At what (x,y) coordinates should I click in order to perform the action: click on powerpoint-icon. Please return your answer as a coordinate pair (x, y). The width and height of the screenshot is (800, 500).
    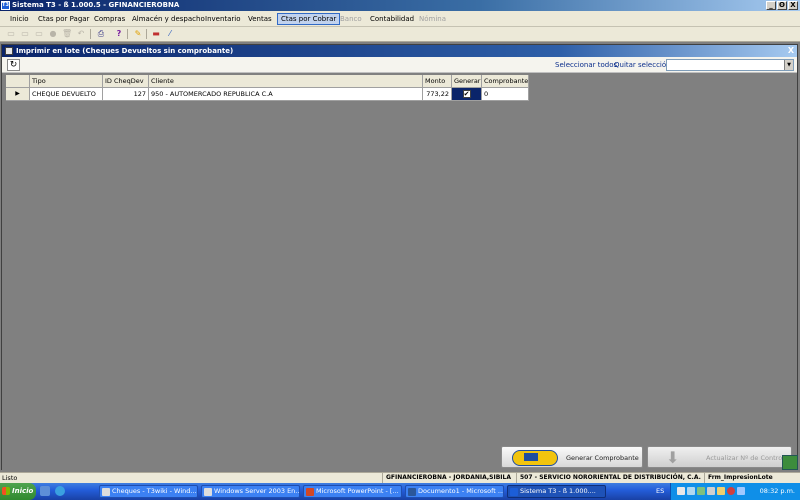
    Looking at the image, I should click on (310, 492).